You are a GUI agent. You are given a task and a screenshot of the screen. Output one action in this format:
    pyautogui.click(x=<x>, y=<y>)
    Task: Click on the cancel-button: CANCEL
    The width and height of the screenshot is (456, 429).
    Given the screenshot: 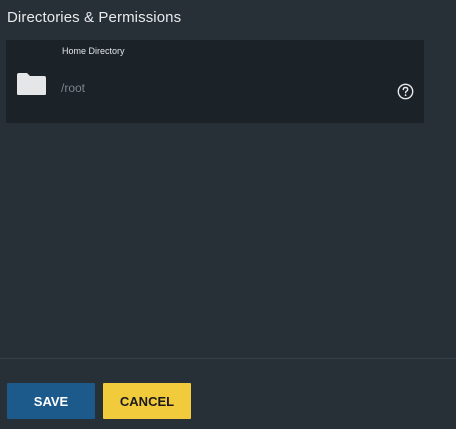 What is the action you would take?
    pyautogui.click(x=147, y=401)
    